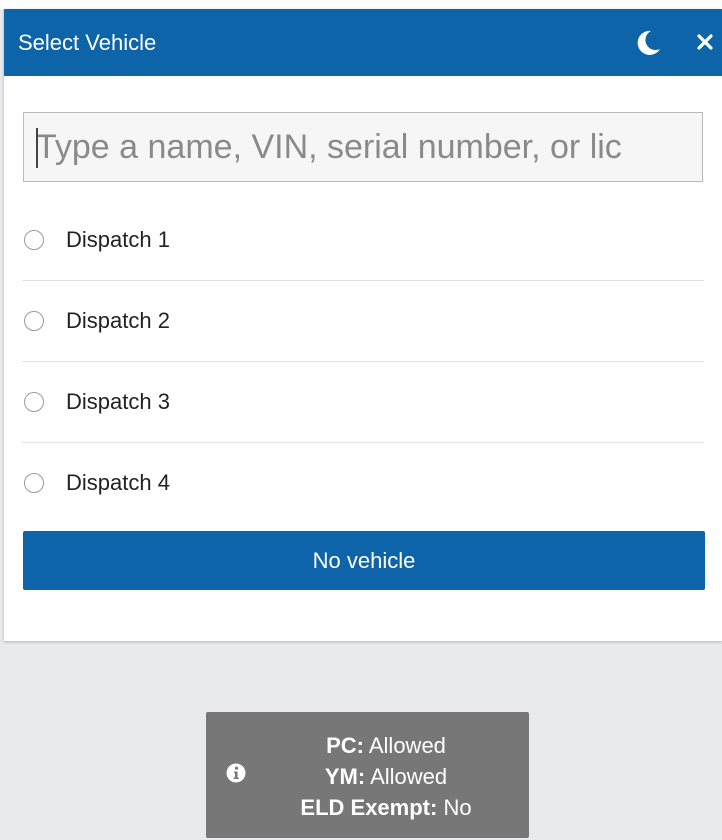 This screenshot has height=840, width=722. Describe the element at coordinates (409, 776) in the screenshot. I see `ym-value: Allowed` at that location.